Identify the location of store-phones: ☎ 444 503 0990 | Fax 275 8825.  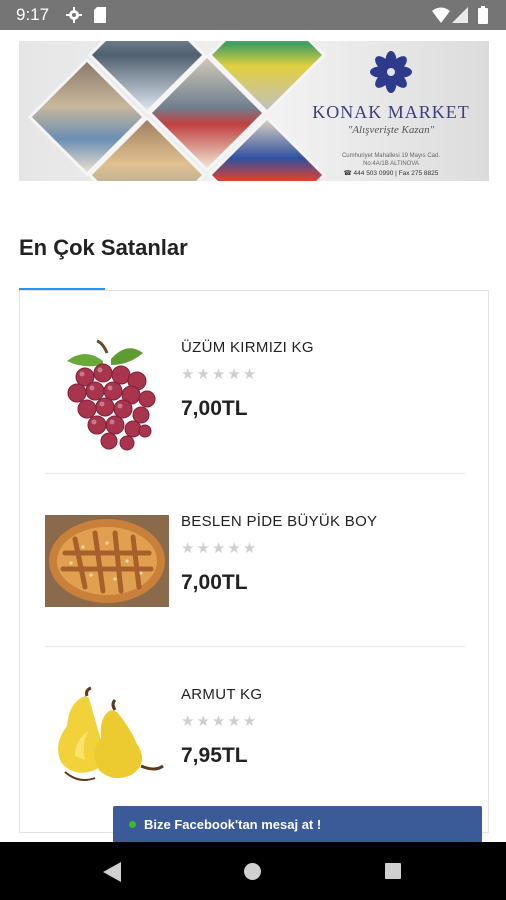
(391, 173).